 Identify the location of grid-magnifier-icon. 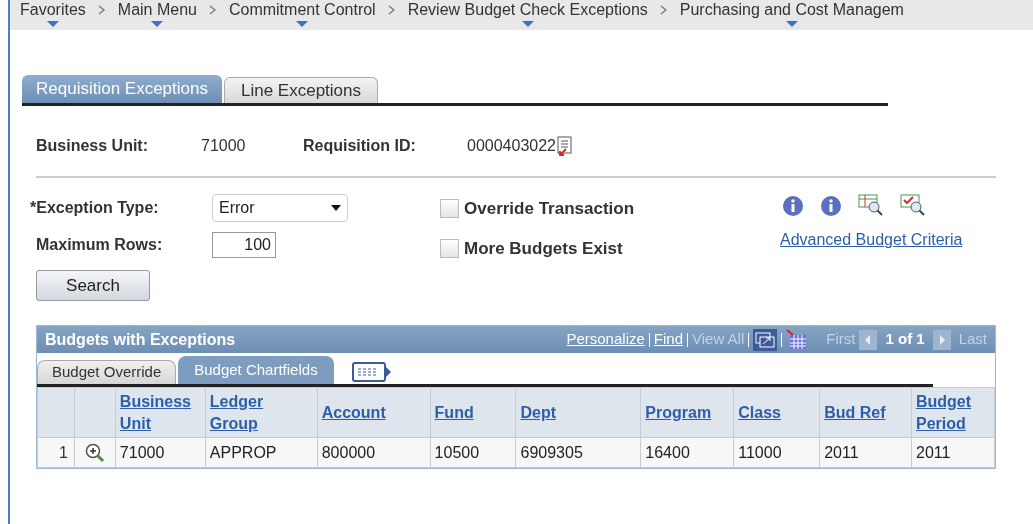
(871, 206).